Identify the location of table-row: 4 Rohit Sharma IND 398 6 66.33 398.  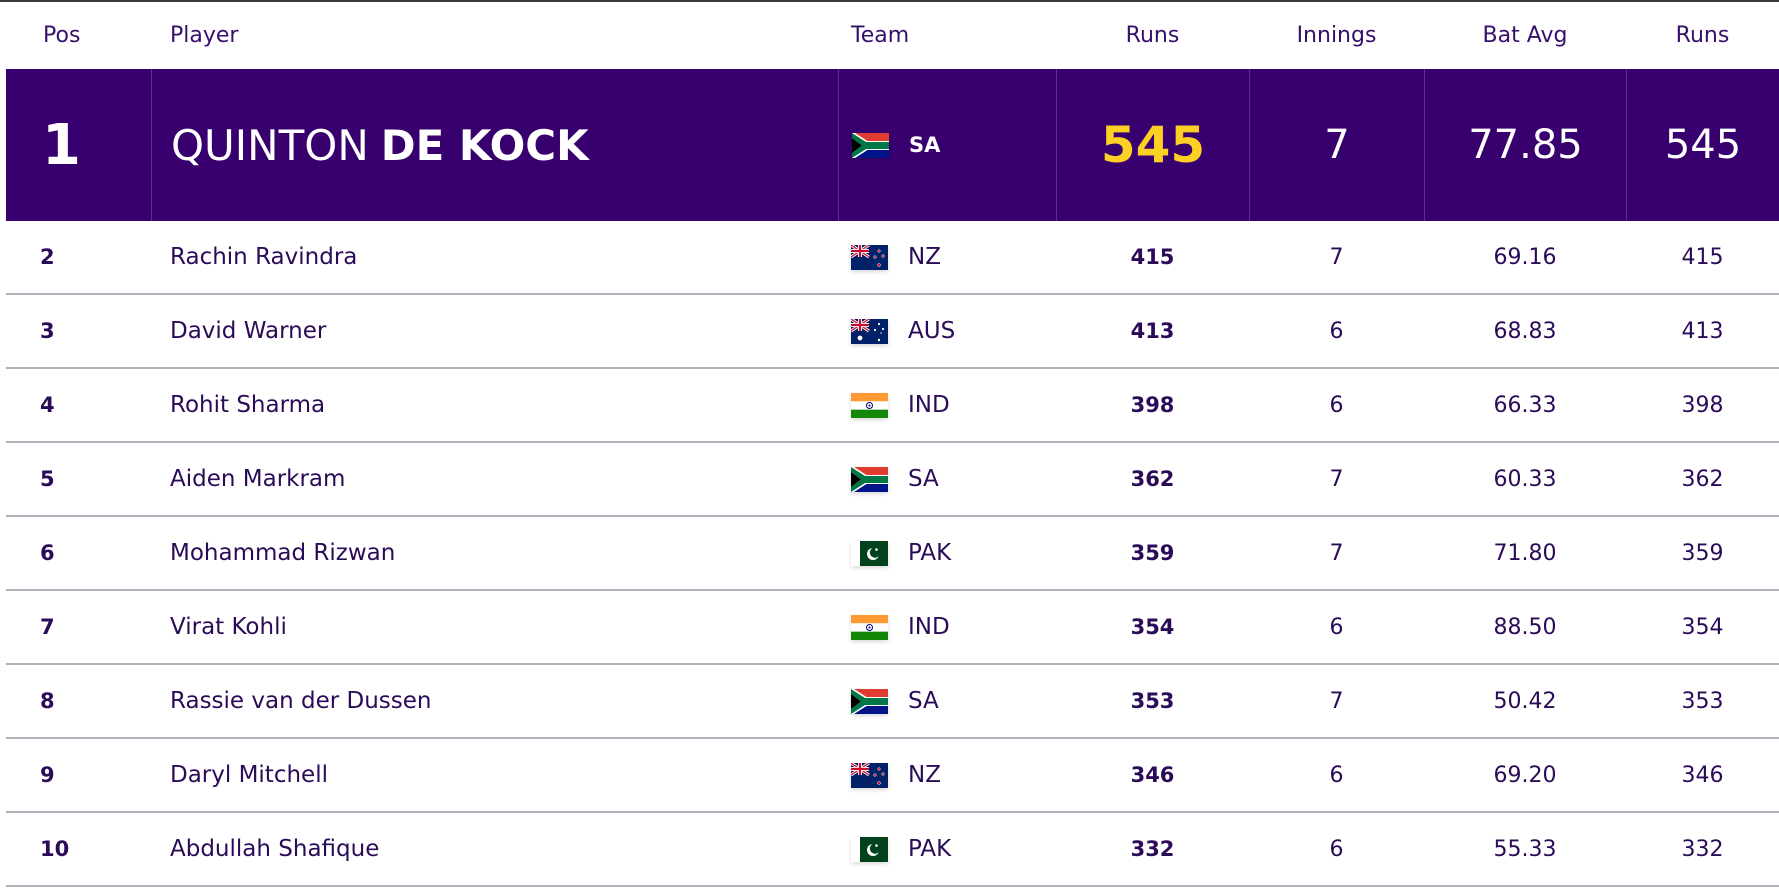
(892, 406).